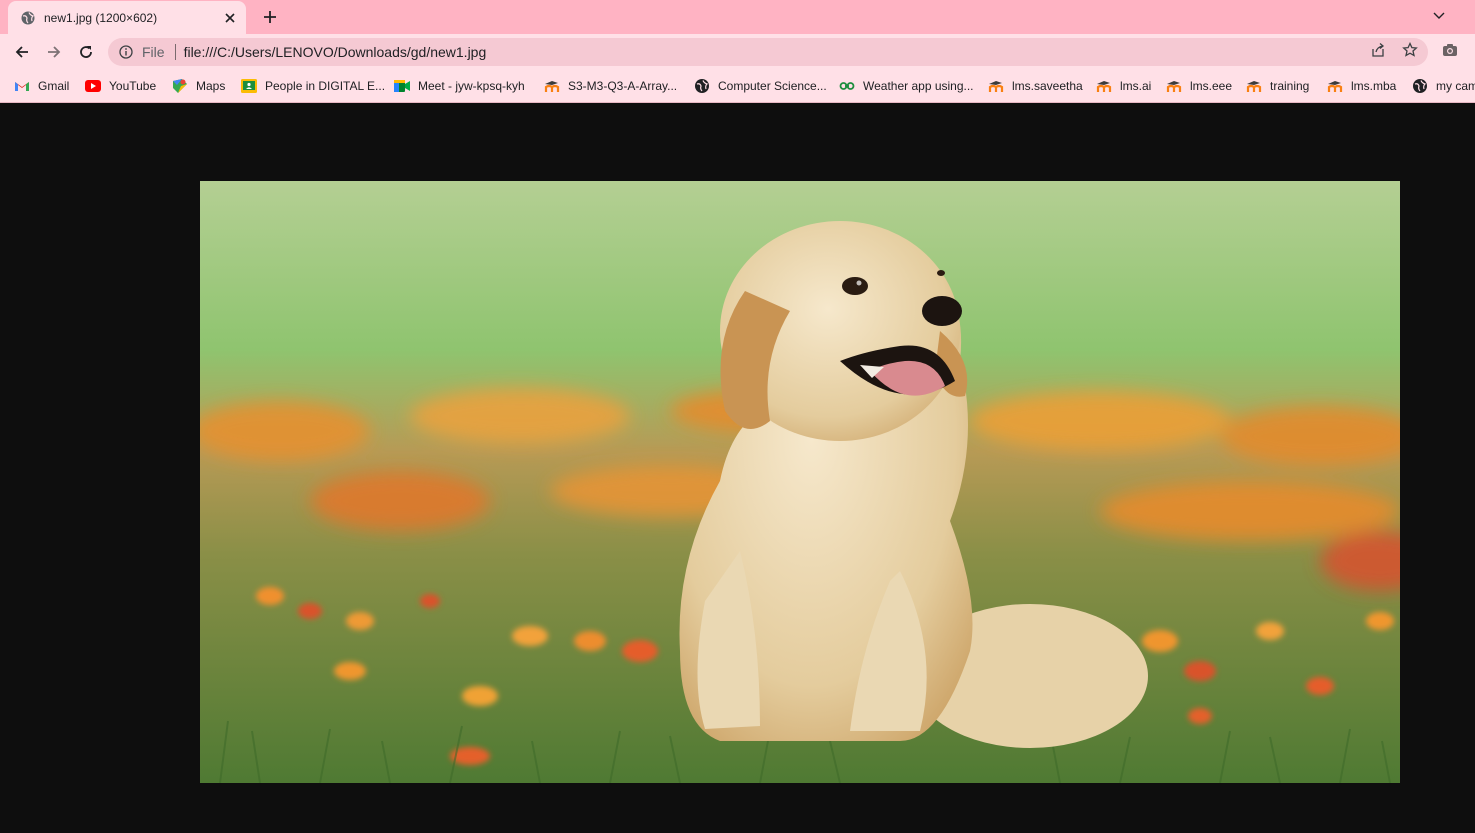 Image resolution: width=1475 pixels, height=833 pixels. What do you see at coordinates (22, 86) in the screenshot?
I see `gmail-icon` at bounding box center [22, 86].